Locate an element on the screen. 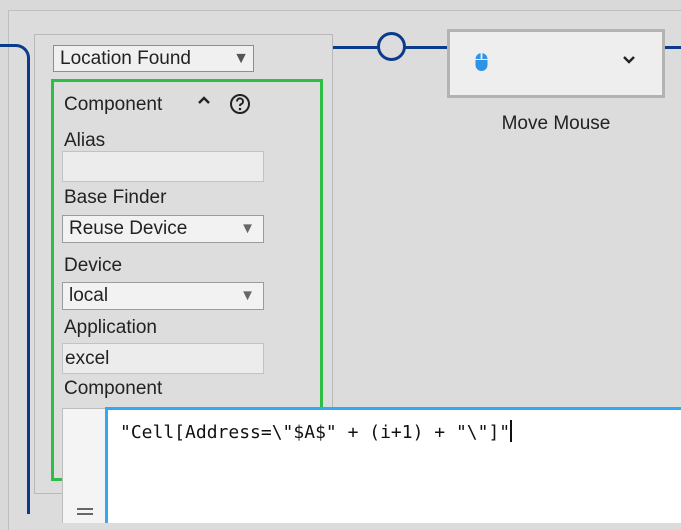 The height and width of the screenshot is (530, 681). device-label: Device is located at coordinates (93, 265).